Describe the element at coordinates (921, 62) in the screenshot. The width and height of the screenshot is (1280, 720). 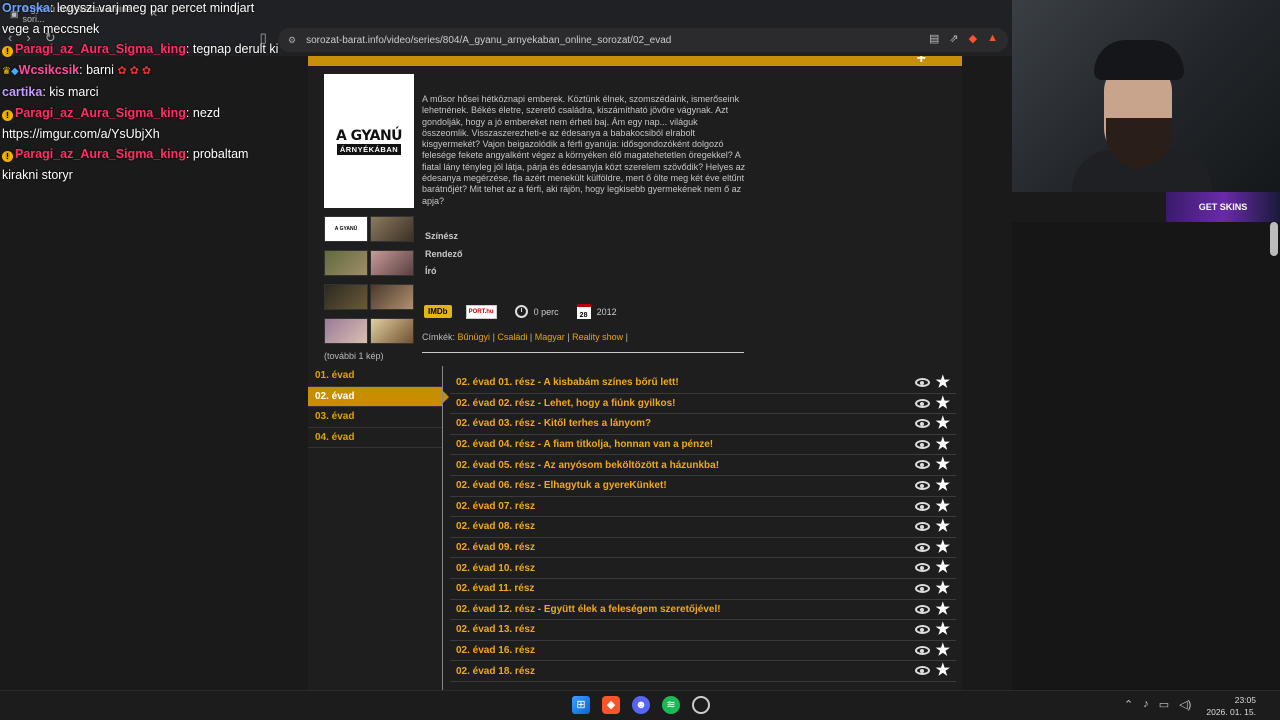
I see `add-icon: +` at that location.